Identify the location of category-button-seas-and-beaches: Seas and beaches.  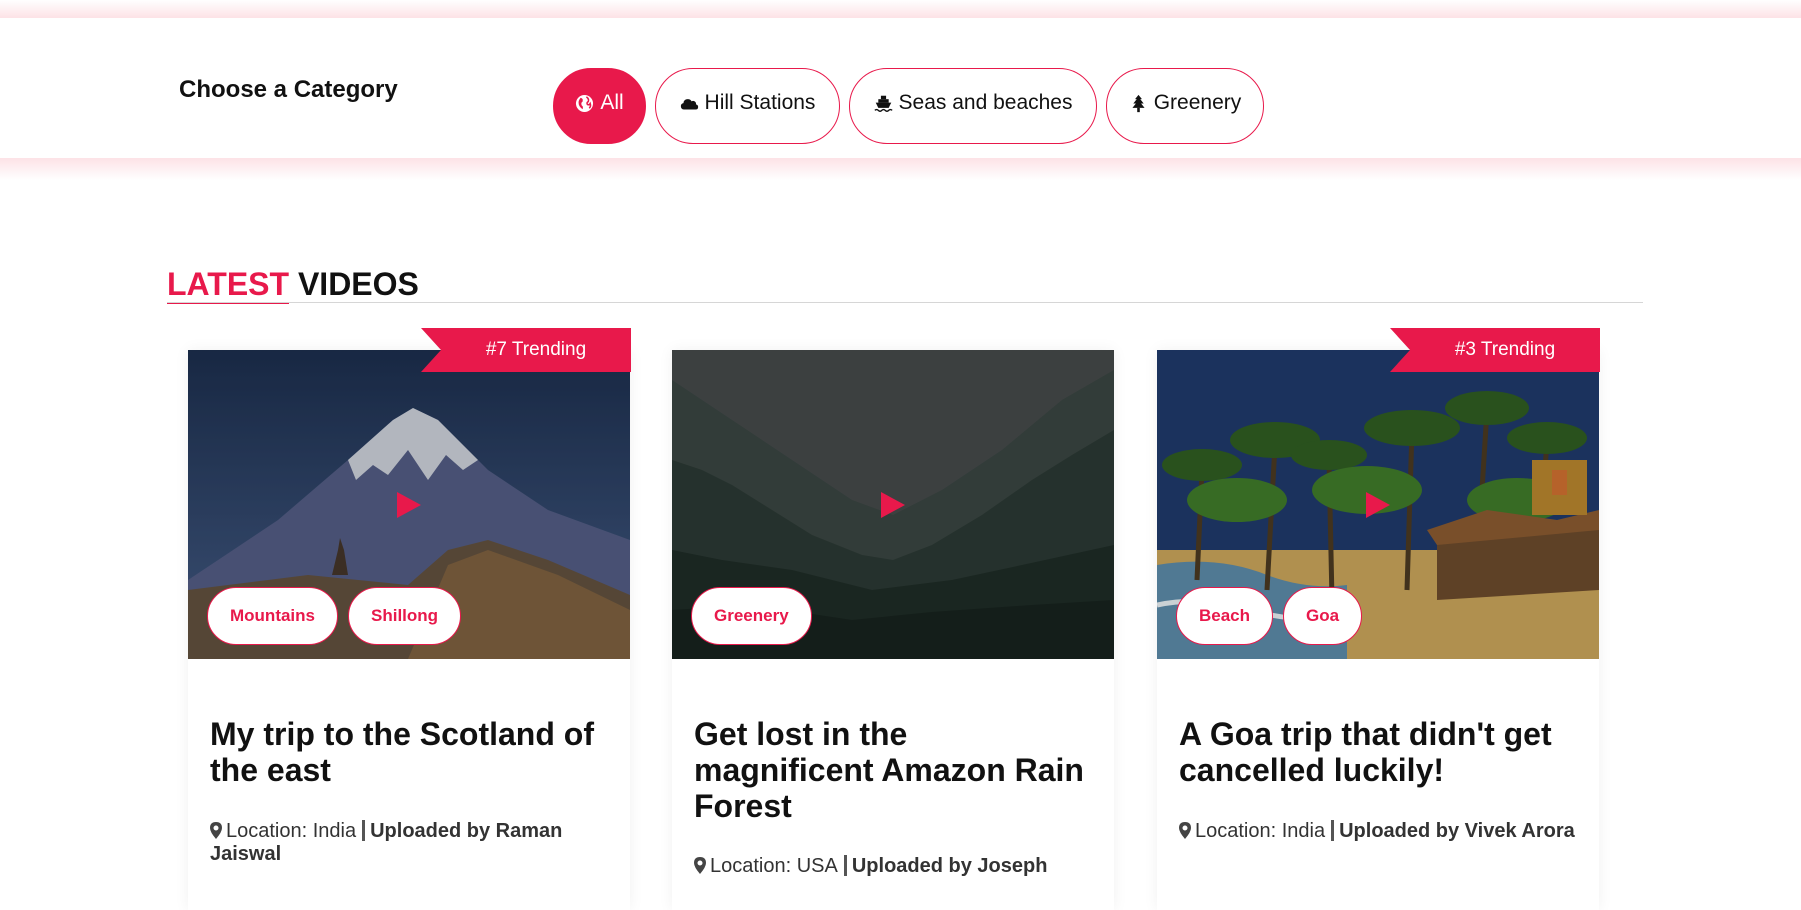
(973, 106).